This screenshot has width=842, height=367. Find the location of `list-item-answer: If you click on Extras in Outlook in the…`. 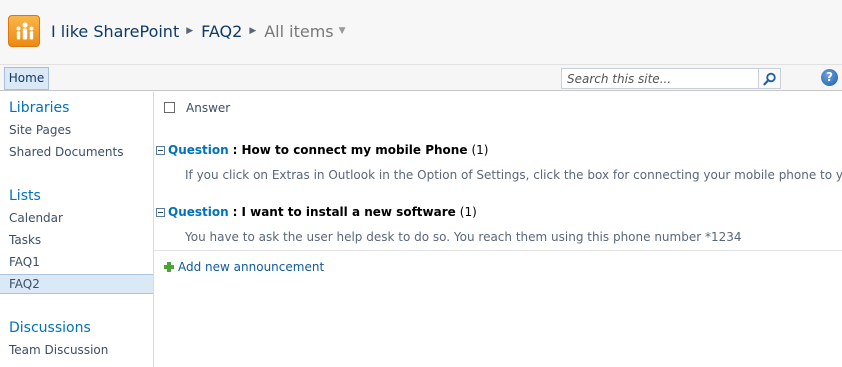

list-item-answer: If you click on Extras in Outlook in the… is located at coordinates (513, 175).